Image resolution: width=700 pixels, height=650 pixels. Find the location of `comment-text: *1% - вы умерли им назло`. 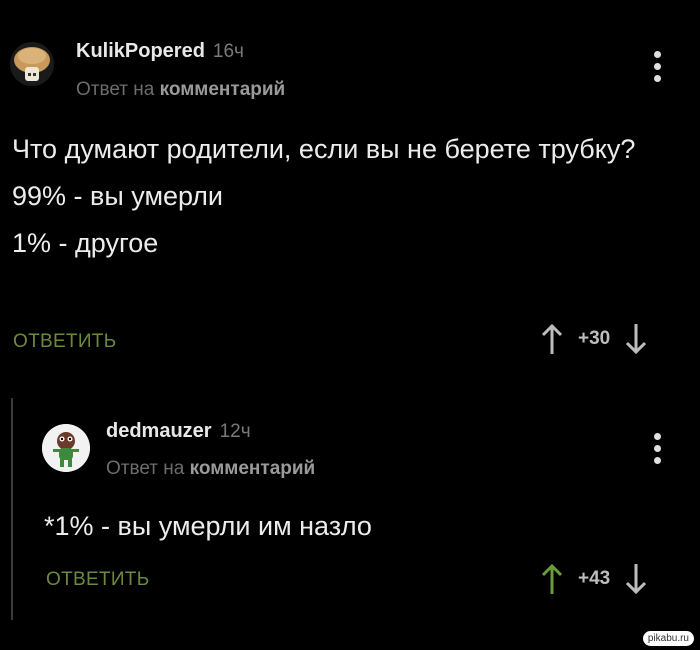

comment-text: *1% - вы умерли им назло is located at coordinates (344, 526).